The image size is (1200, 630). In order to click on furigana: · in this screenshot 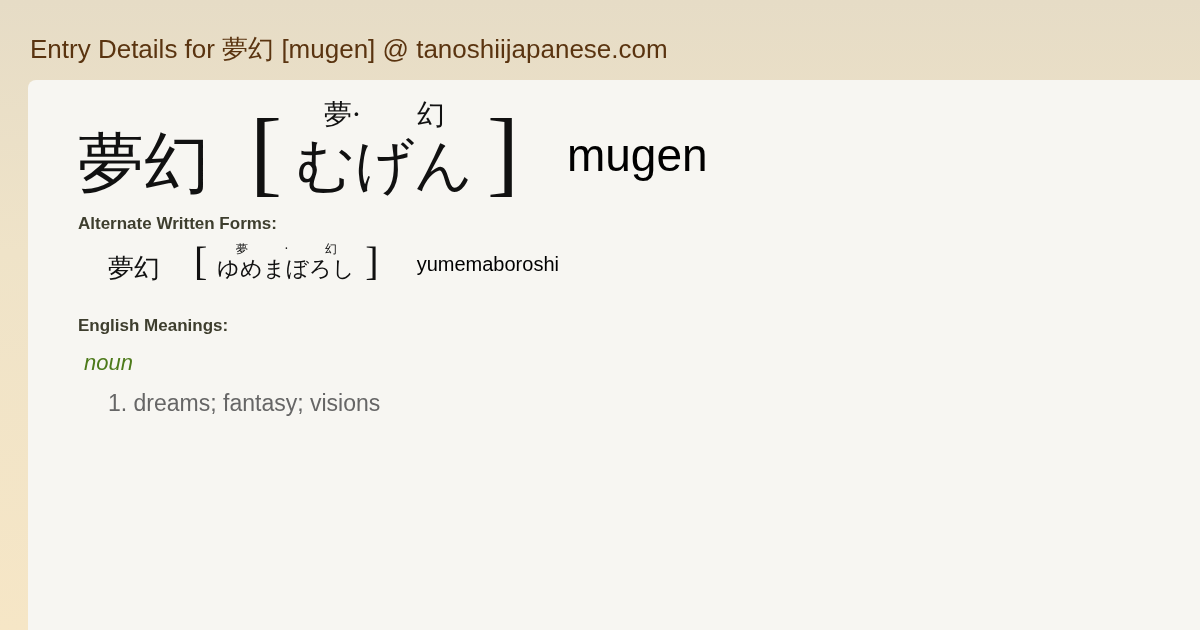, I will do `click(286, 249)`.